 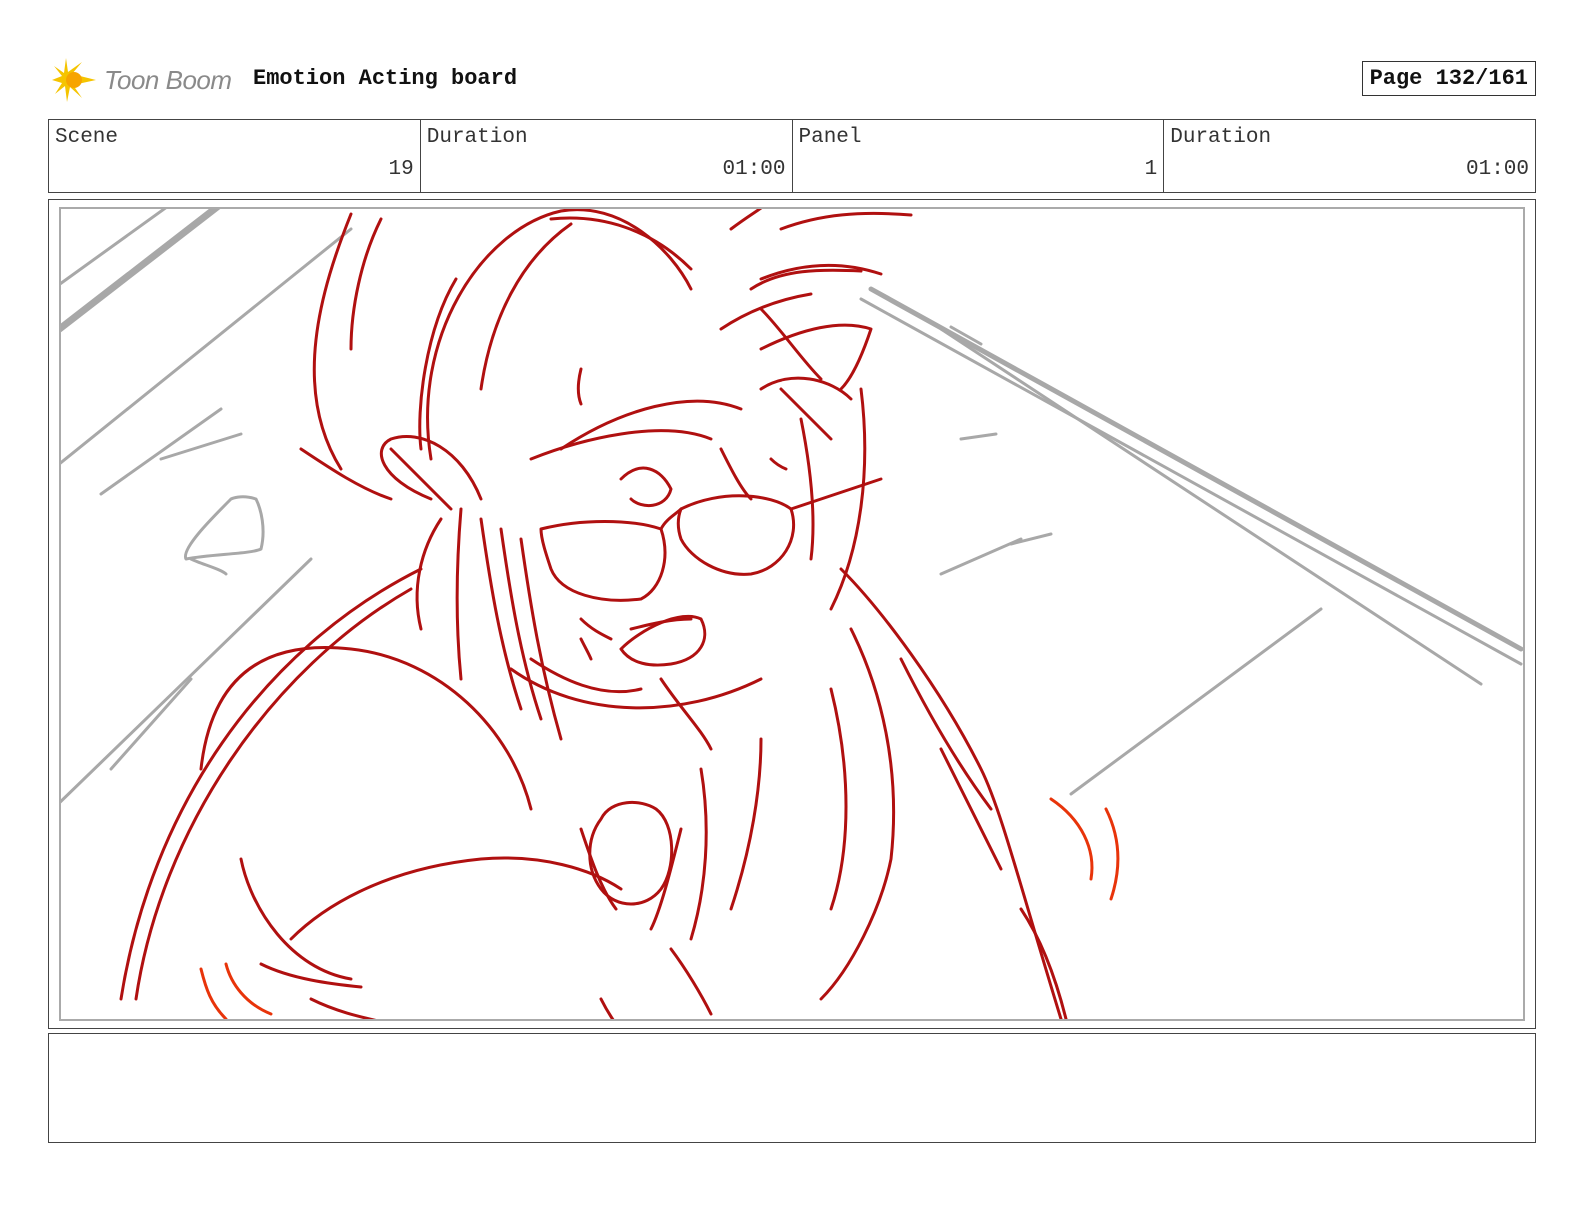 What do you see at coordinates (1151, 169) in the screenshot?
I see `panel-value: 1` at bounding box center [1151, 169].